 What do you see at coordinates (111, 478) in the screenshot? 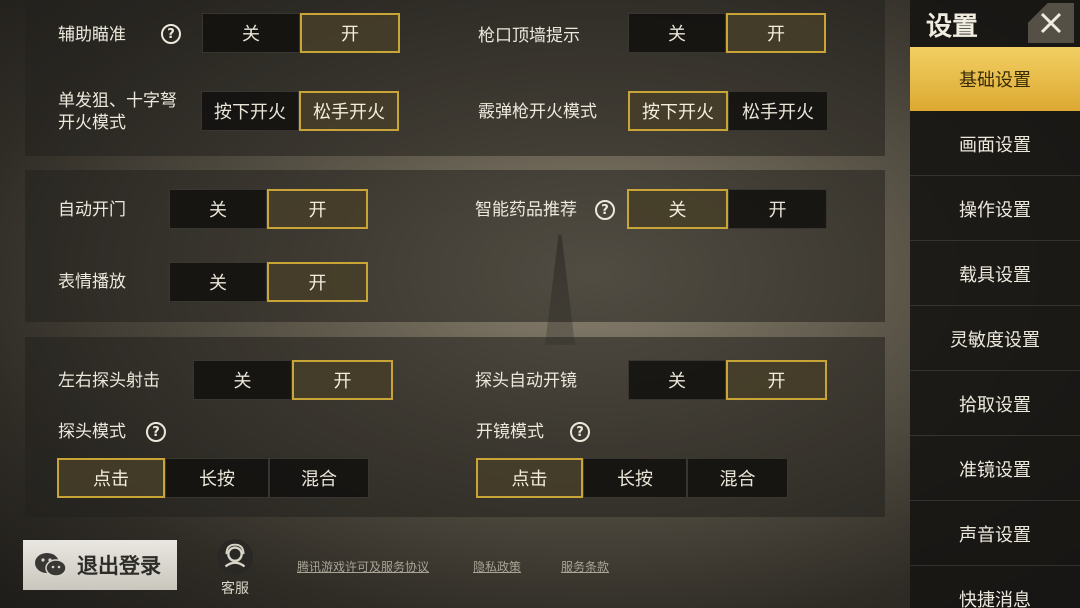
I see `lean-mode-tap-button: 点击` at bounding box center [111, 478].